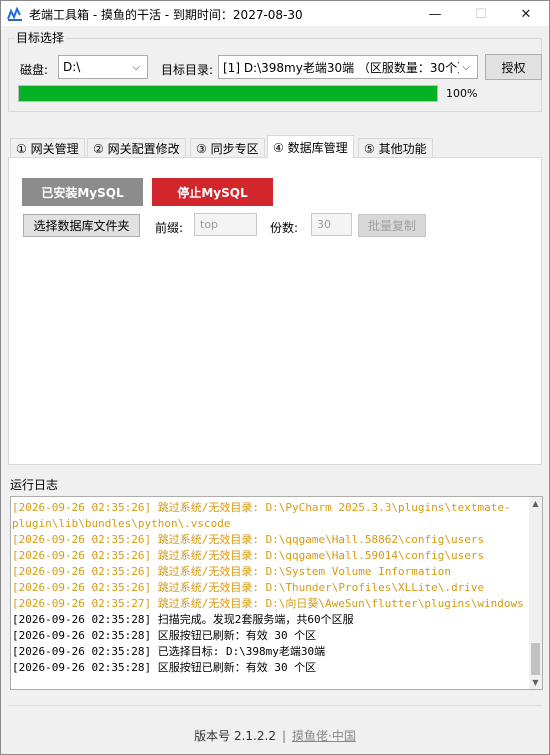 The height and width of the screenshot is (755, 550). Describe the element at coordinates (284, 228) in the screenshot. I see `copies-label: 份数:` at that location.